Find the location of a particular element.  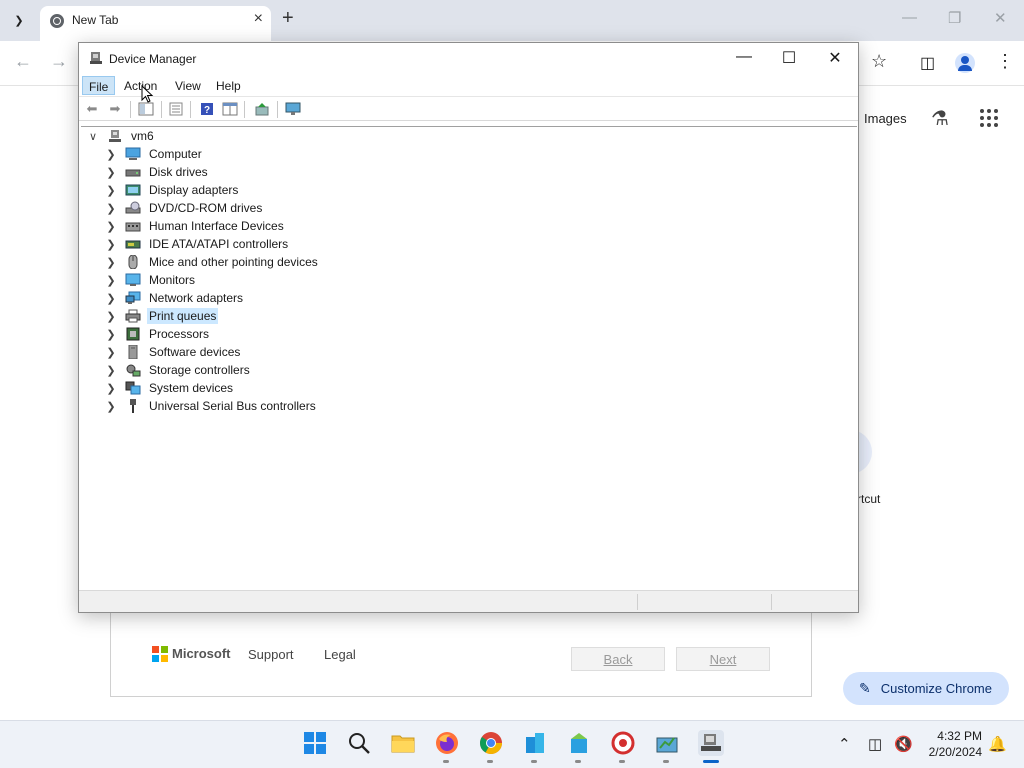

taskbar-clock: 4:32 PM 2/20/2024 is located at coordinates (951, 744).